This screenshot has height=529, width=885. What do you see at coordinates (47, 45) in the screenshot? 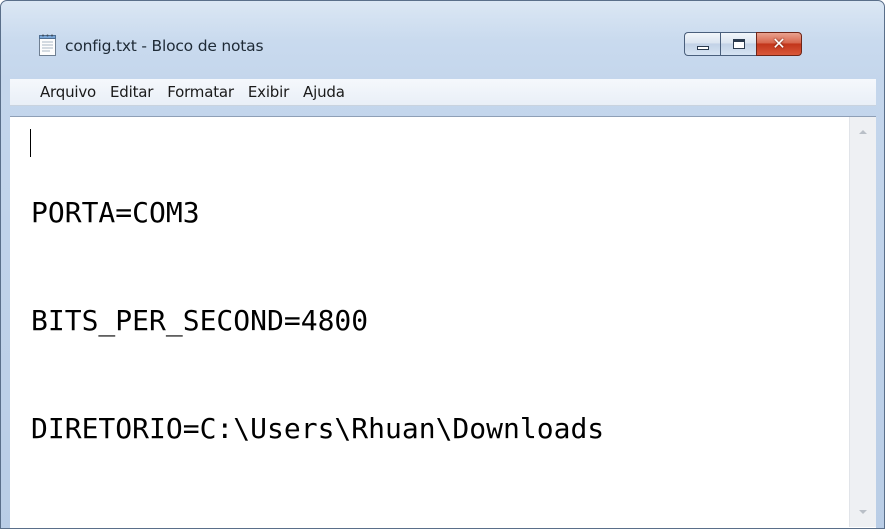
I see `notepad-icon` at bounding box center [47, 45].